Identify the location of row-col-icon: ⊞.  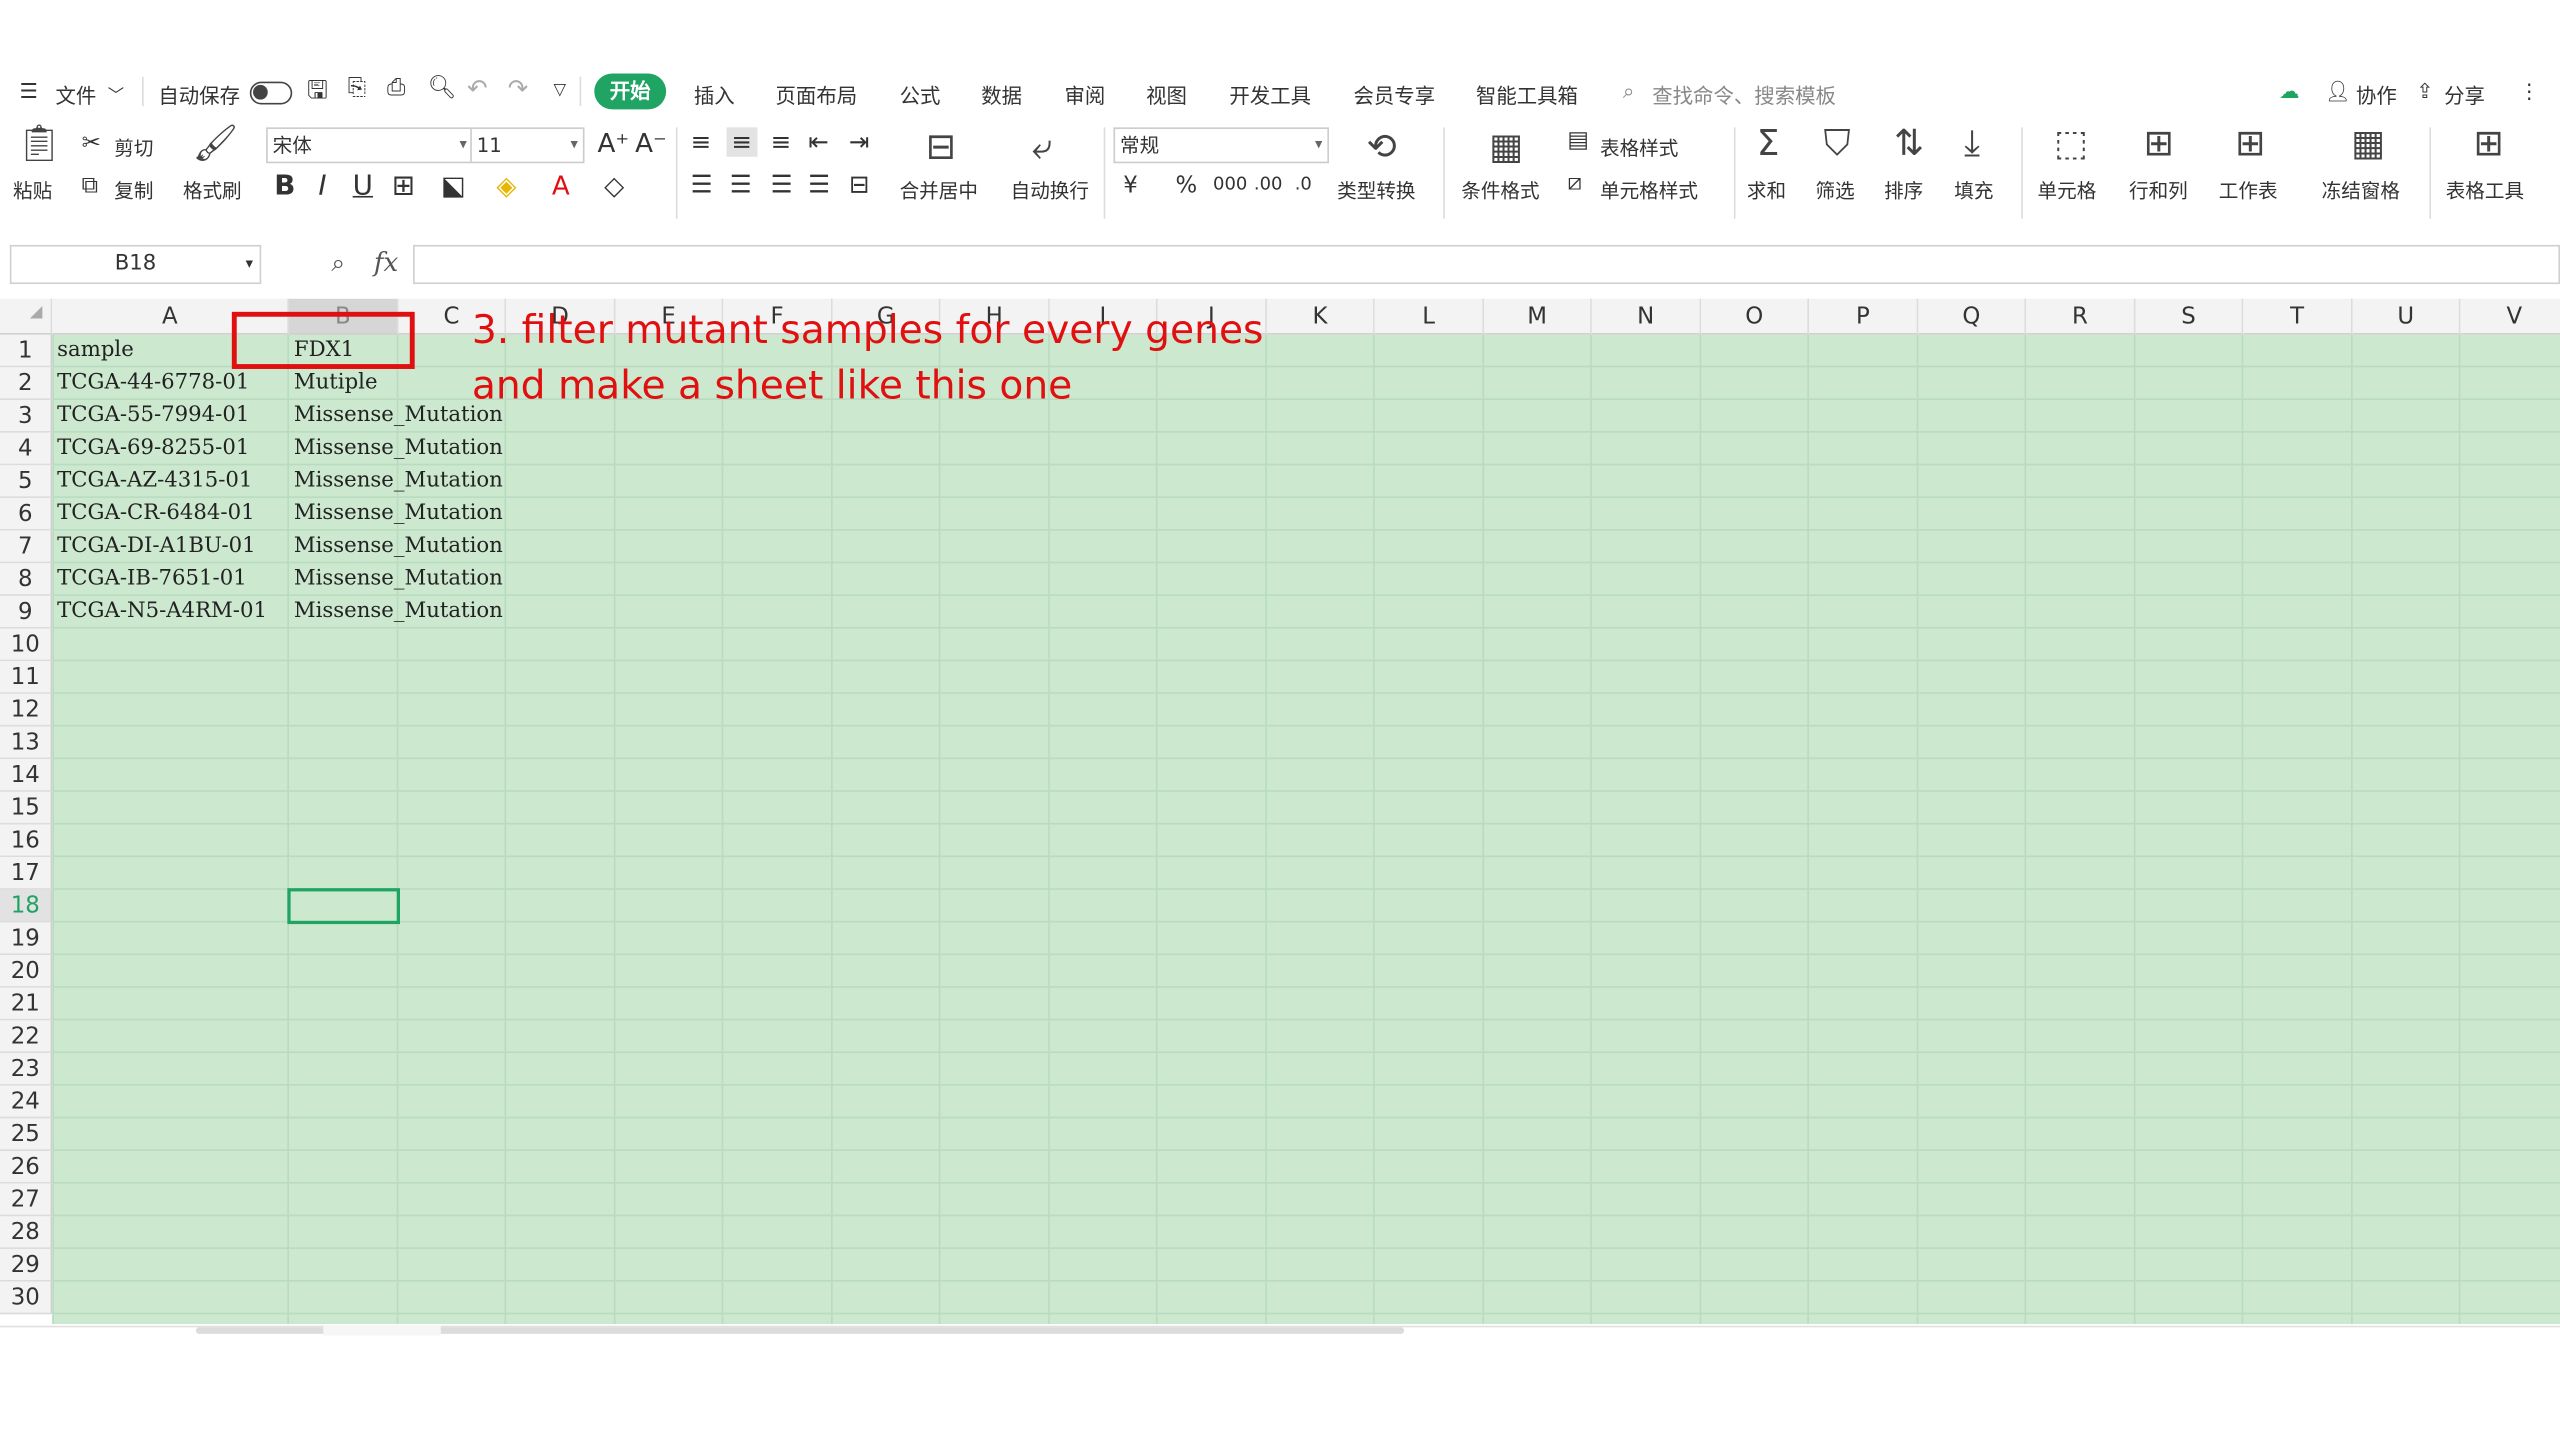
(2159, 144).